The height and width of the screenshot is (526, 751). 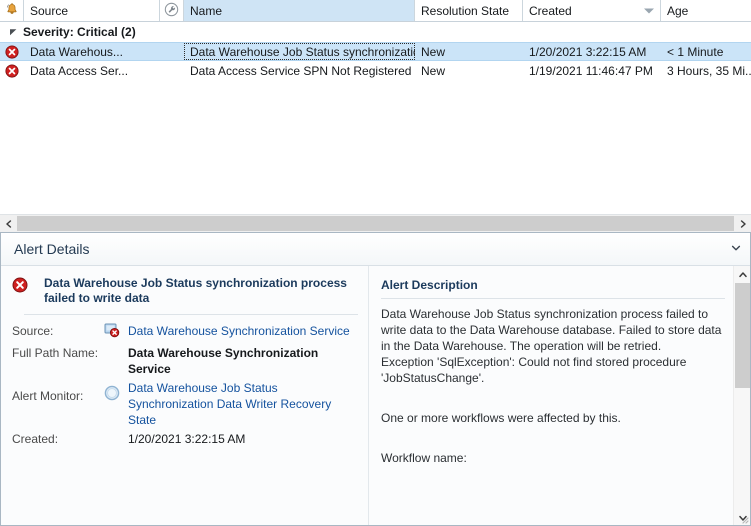 I want to click on property-row-created: Created: 1/20/2021 3:22:15 AM, so click(x=185, y=440).